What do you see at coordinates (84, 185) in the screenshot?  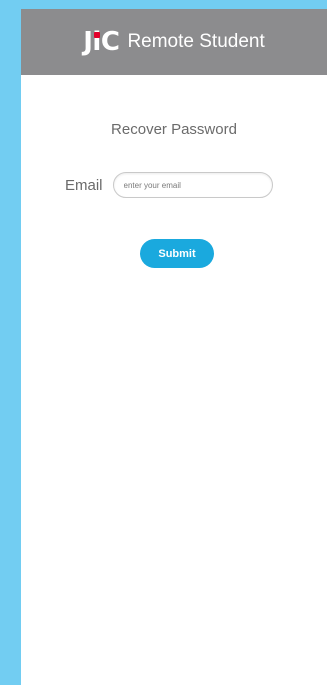 I see `email-label: Email` at bounding box center [84, 185].